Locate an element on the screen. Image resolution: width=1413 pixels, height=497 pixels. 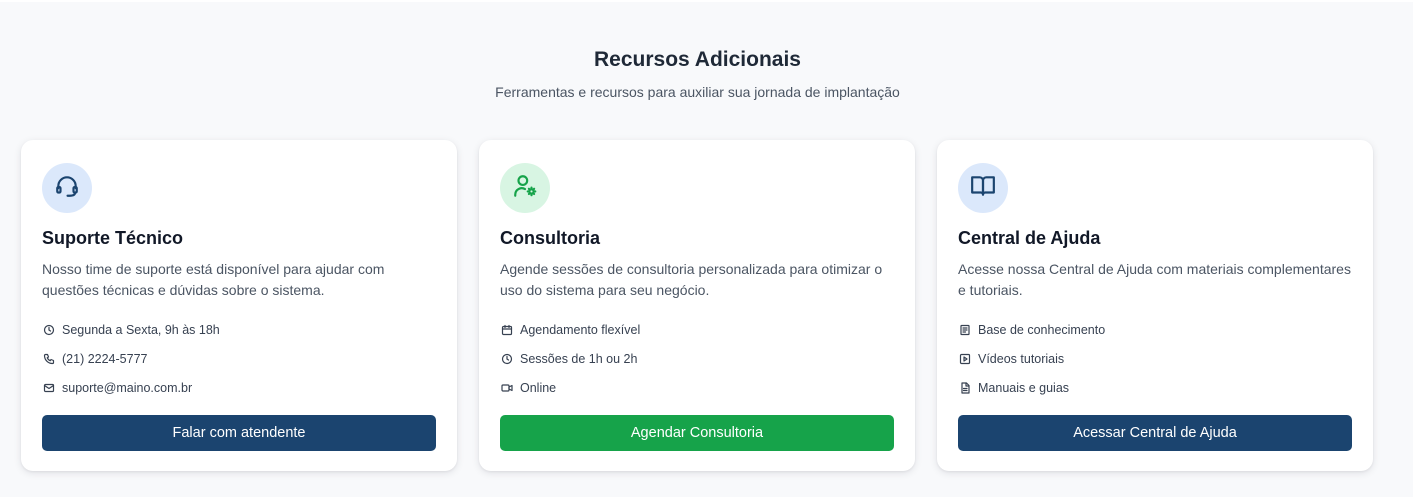
list-item: Sessões de 1h ou 2h is located at coordinates (570, 358).